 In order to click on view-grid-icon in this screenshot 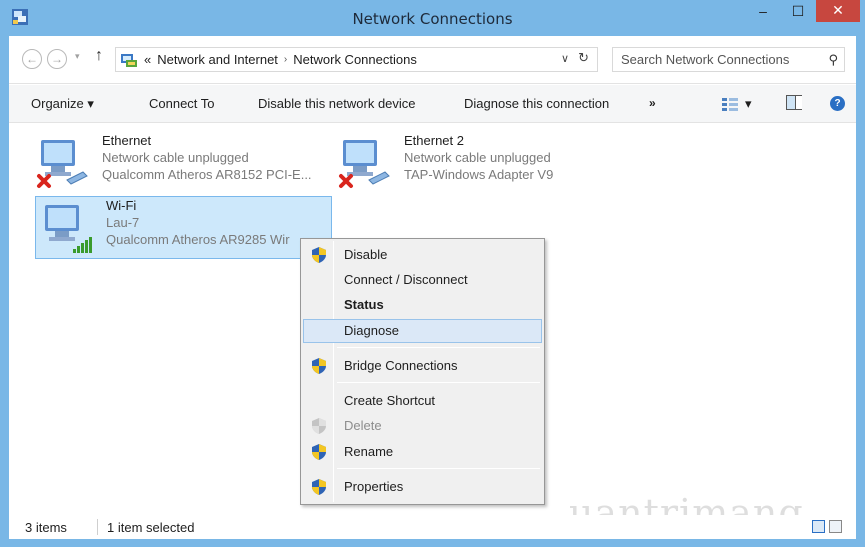, I will do `click(730, 104)`.